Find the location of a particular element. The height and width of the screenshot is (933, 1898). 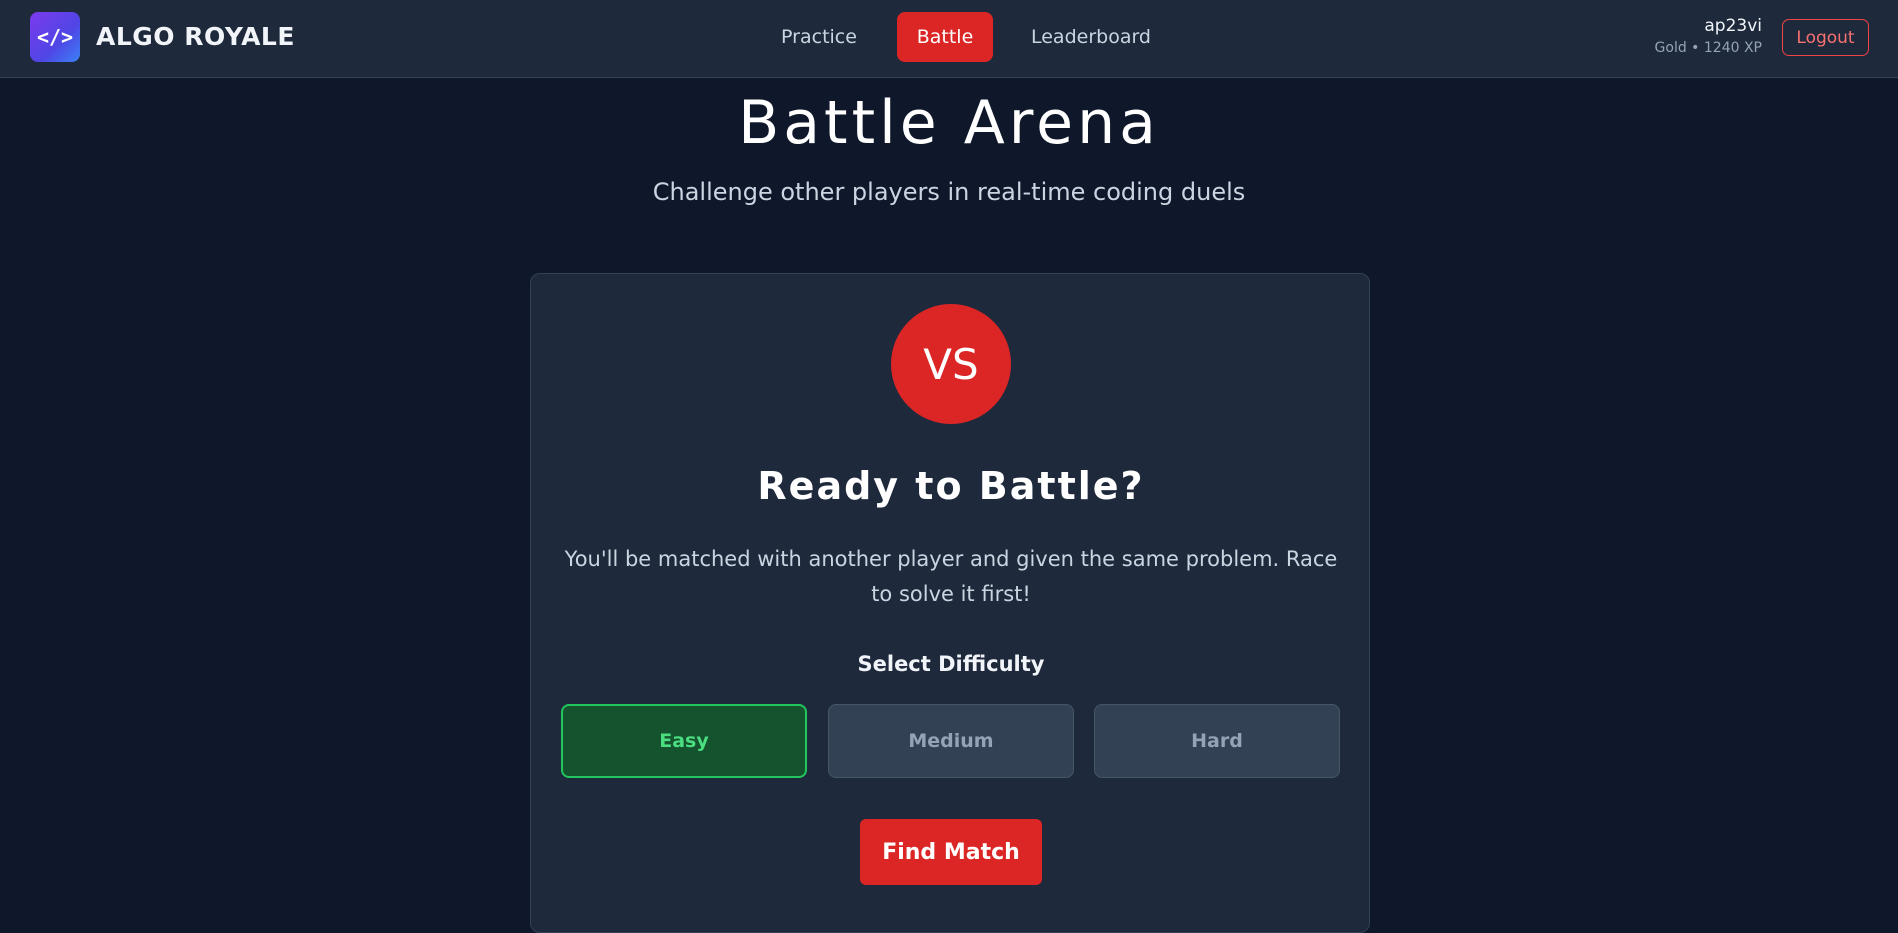

difficulty-medium-button: Medium is located at coordinates (951, 741).